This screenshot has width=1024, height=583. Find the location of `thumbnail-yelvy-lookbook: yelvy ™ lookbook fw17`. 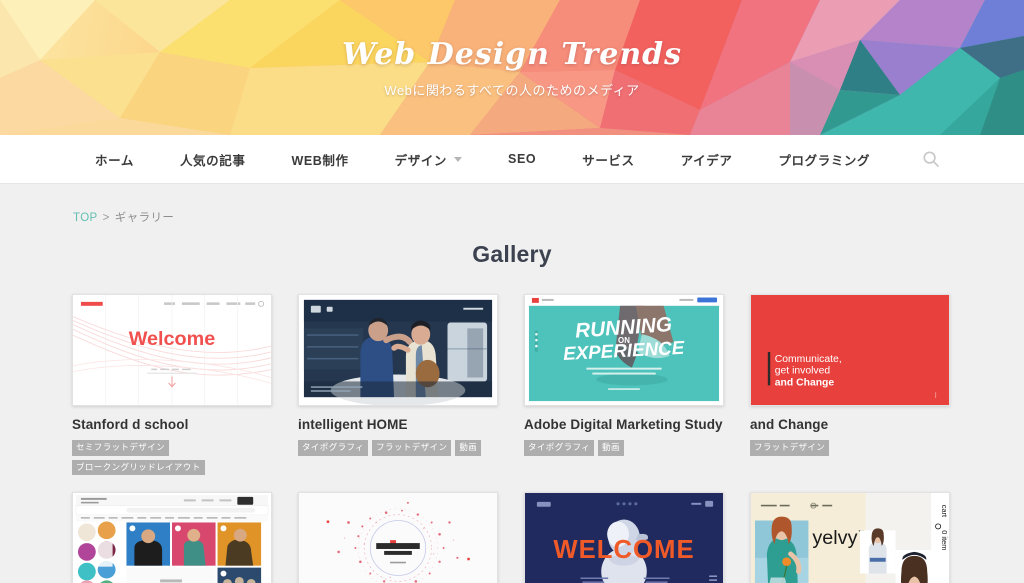

thumbnail-yelvy-lookbook: yelvy ™ lookbook fw17 is located at coordinates (850, 538).